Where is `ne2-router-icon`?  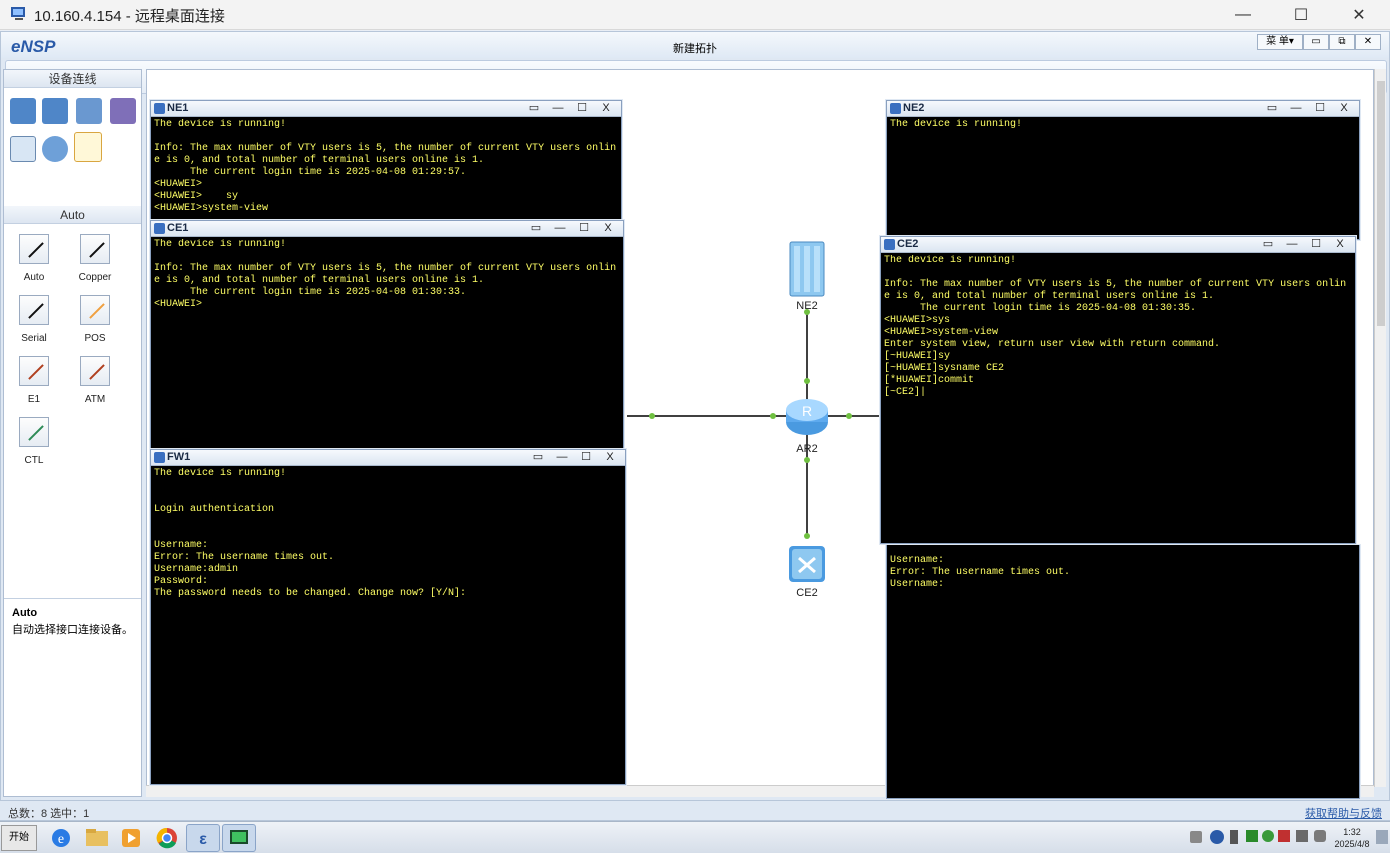
ne2-router-icon is located at coordinates (807, 269).